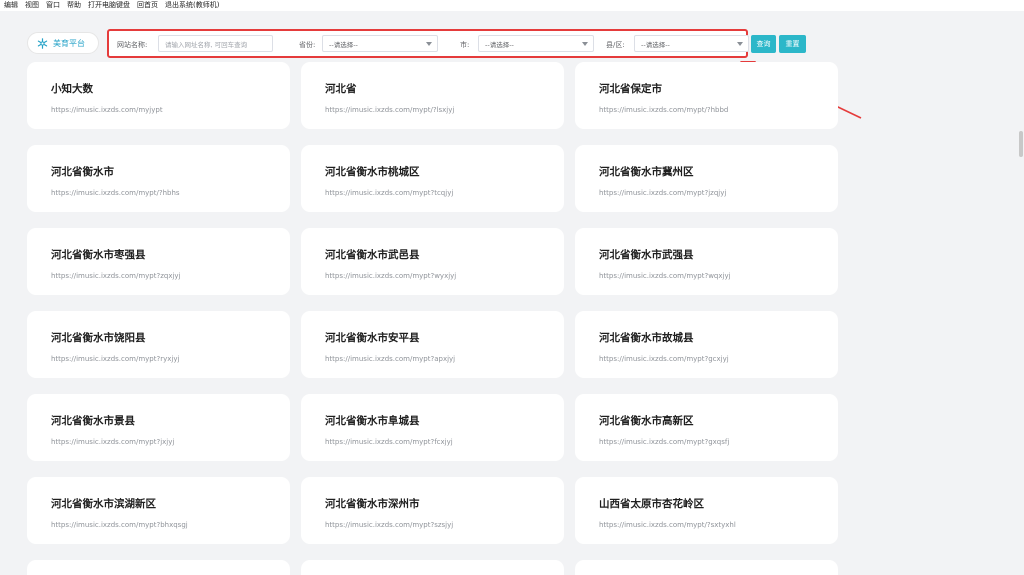 The height and width of the screenshot is (575, 1024). What do you see at coordinates (372, 338) in the screenshot?
I see `site-card-title: 河北省衡水市安平县` at bounding box center [372, 338].